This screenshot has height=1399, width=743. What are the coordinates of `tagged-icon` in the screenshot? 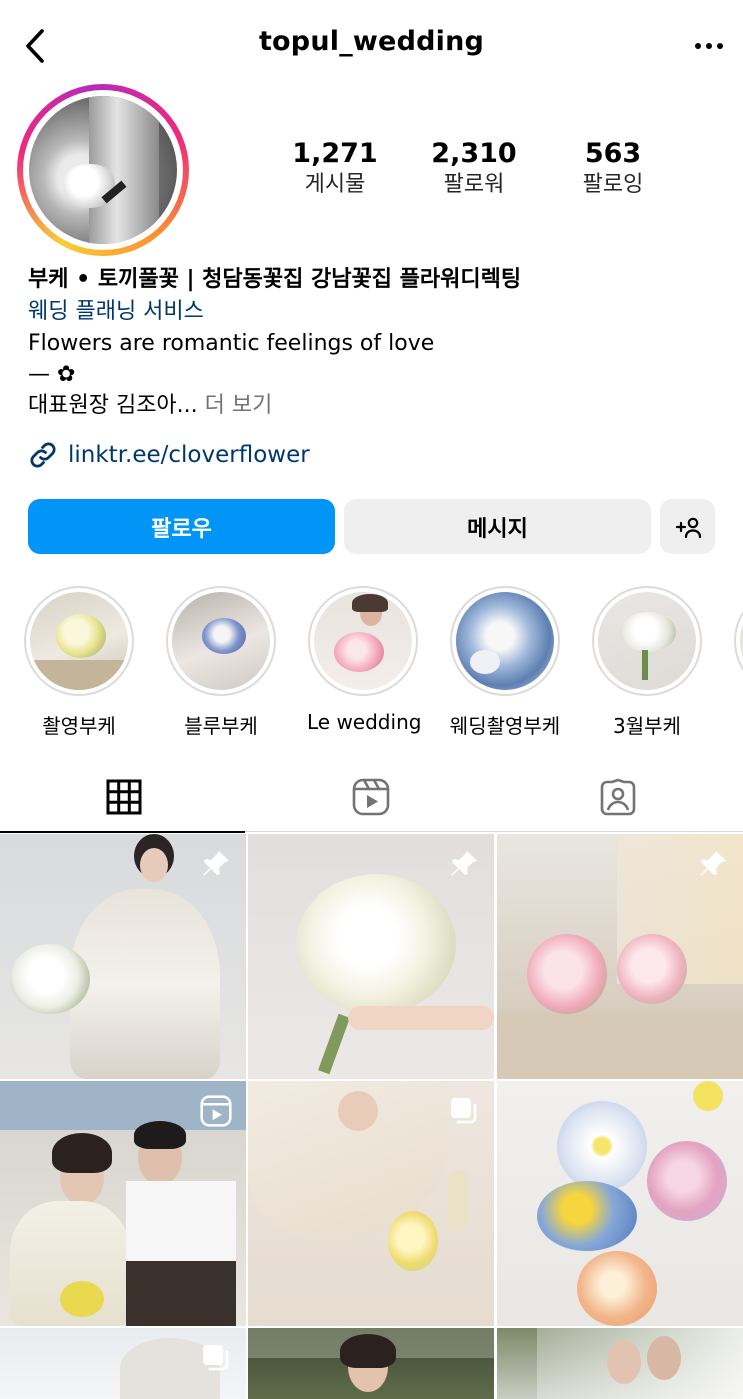 It's located at (617, 797).